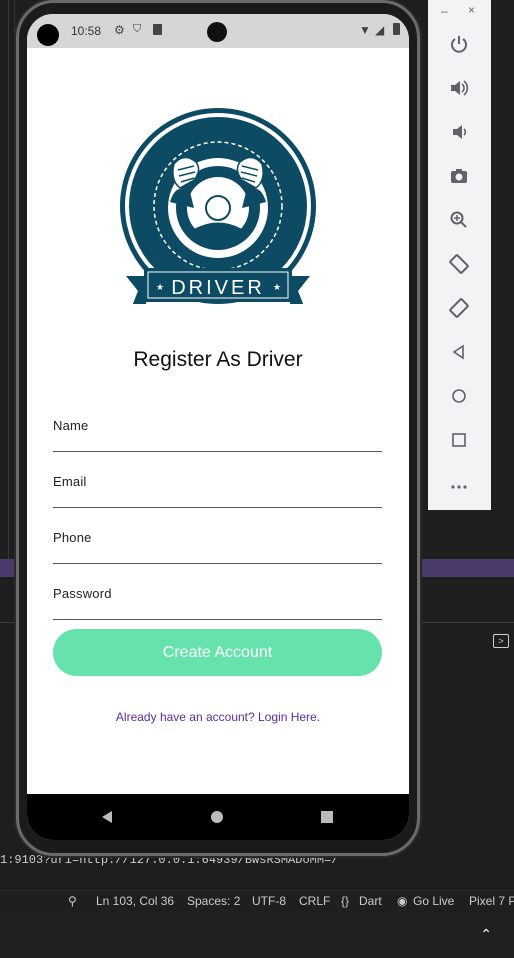 Image resolution: width=514 pixels, height=958 pixels. I want to click on phone-nav-bar, so click(218, 817).